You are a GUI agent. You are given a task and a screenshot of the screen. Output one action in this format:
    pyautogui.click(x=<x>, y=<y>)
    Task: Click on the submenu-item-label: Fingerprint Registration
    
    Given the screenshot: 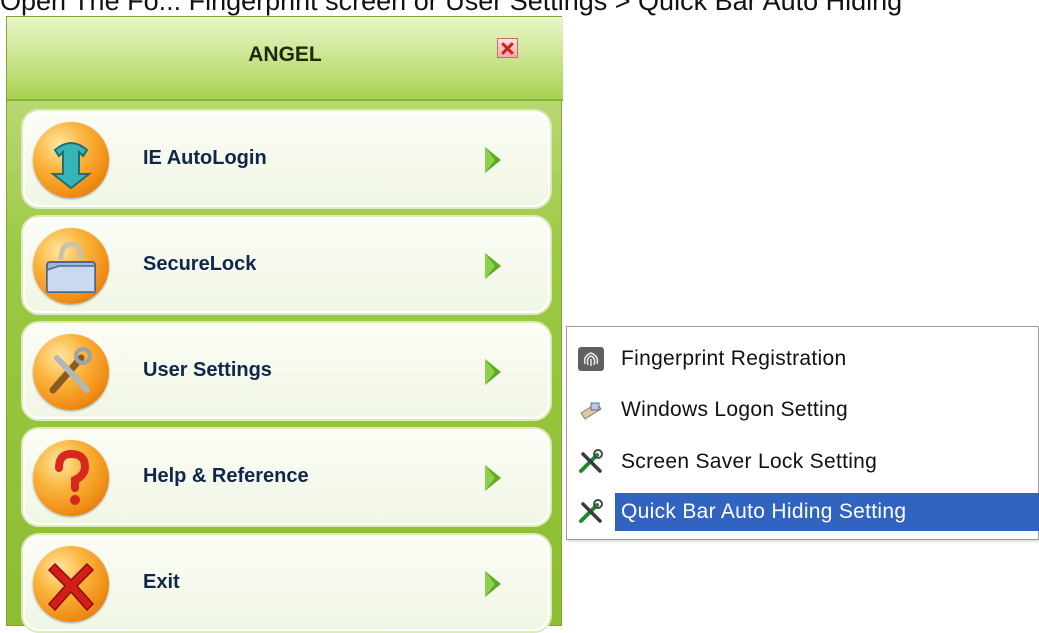 What is the action you would take?
    pyautogui.click(x=734, y=358)
    